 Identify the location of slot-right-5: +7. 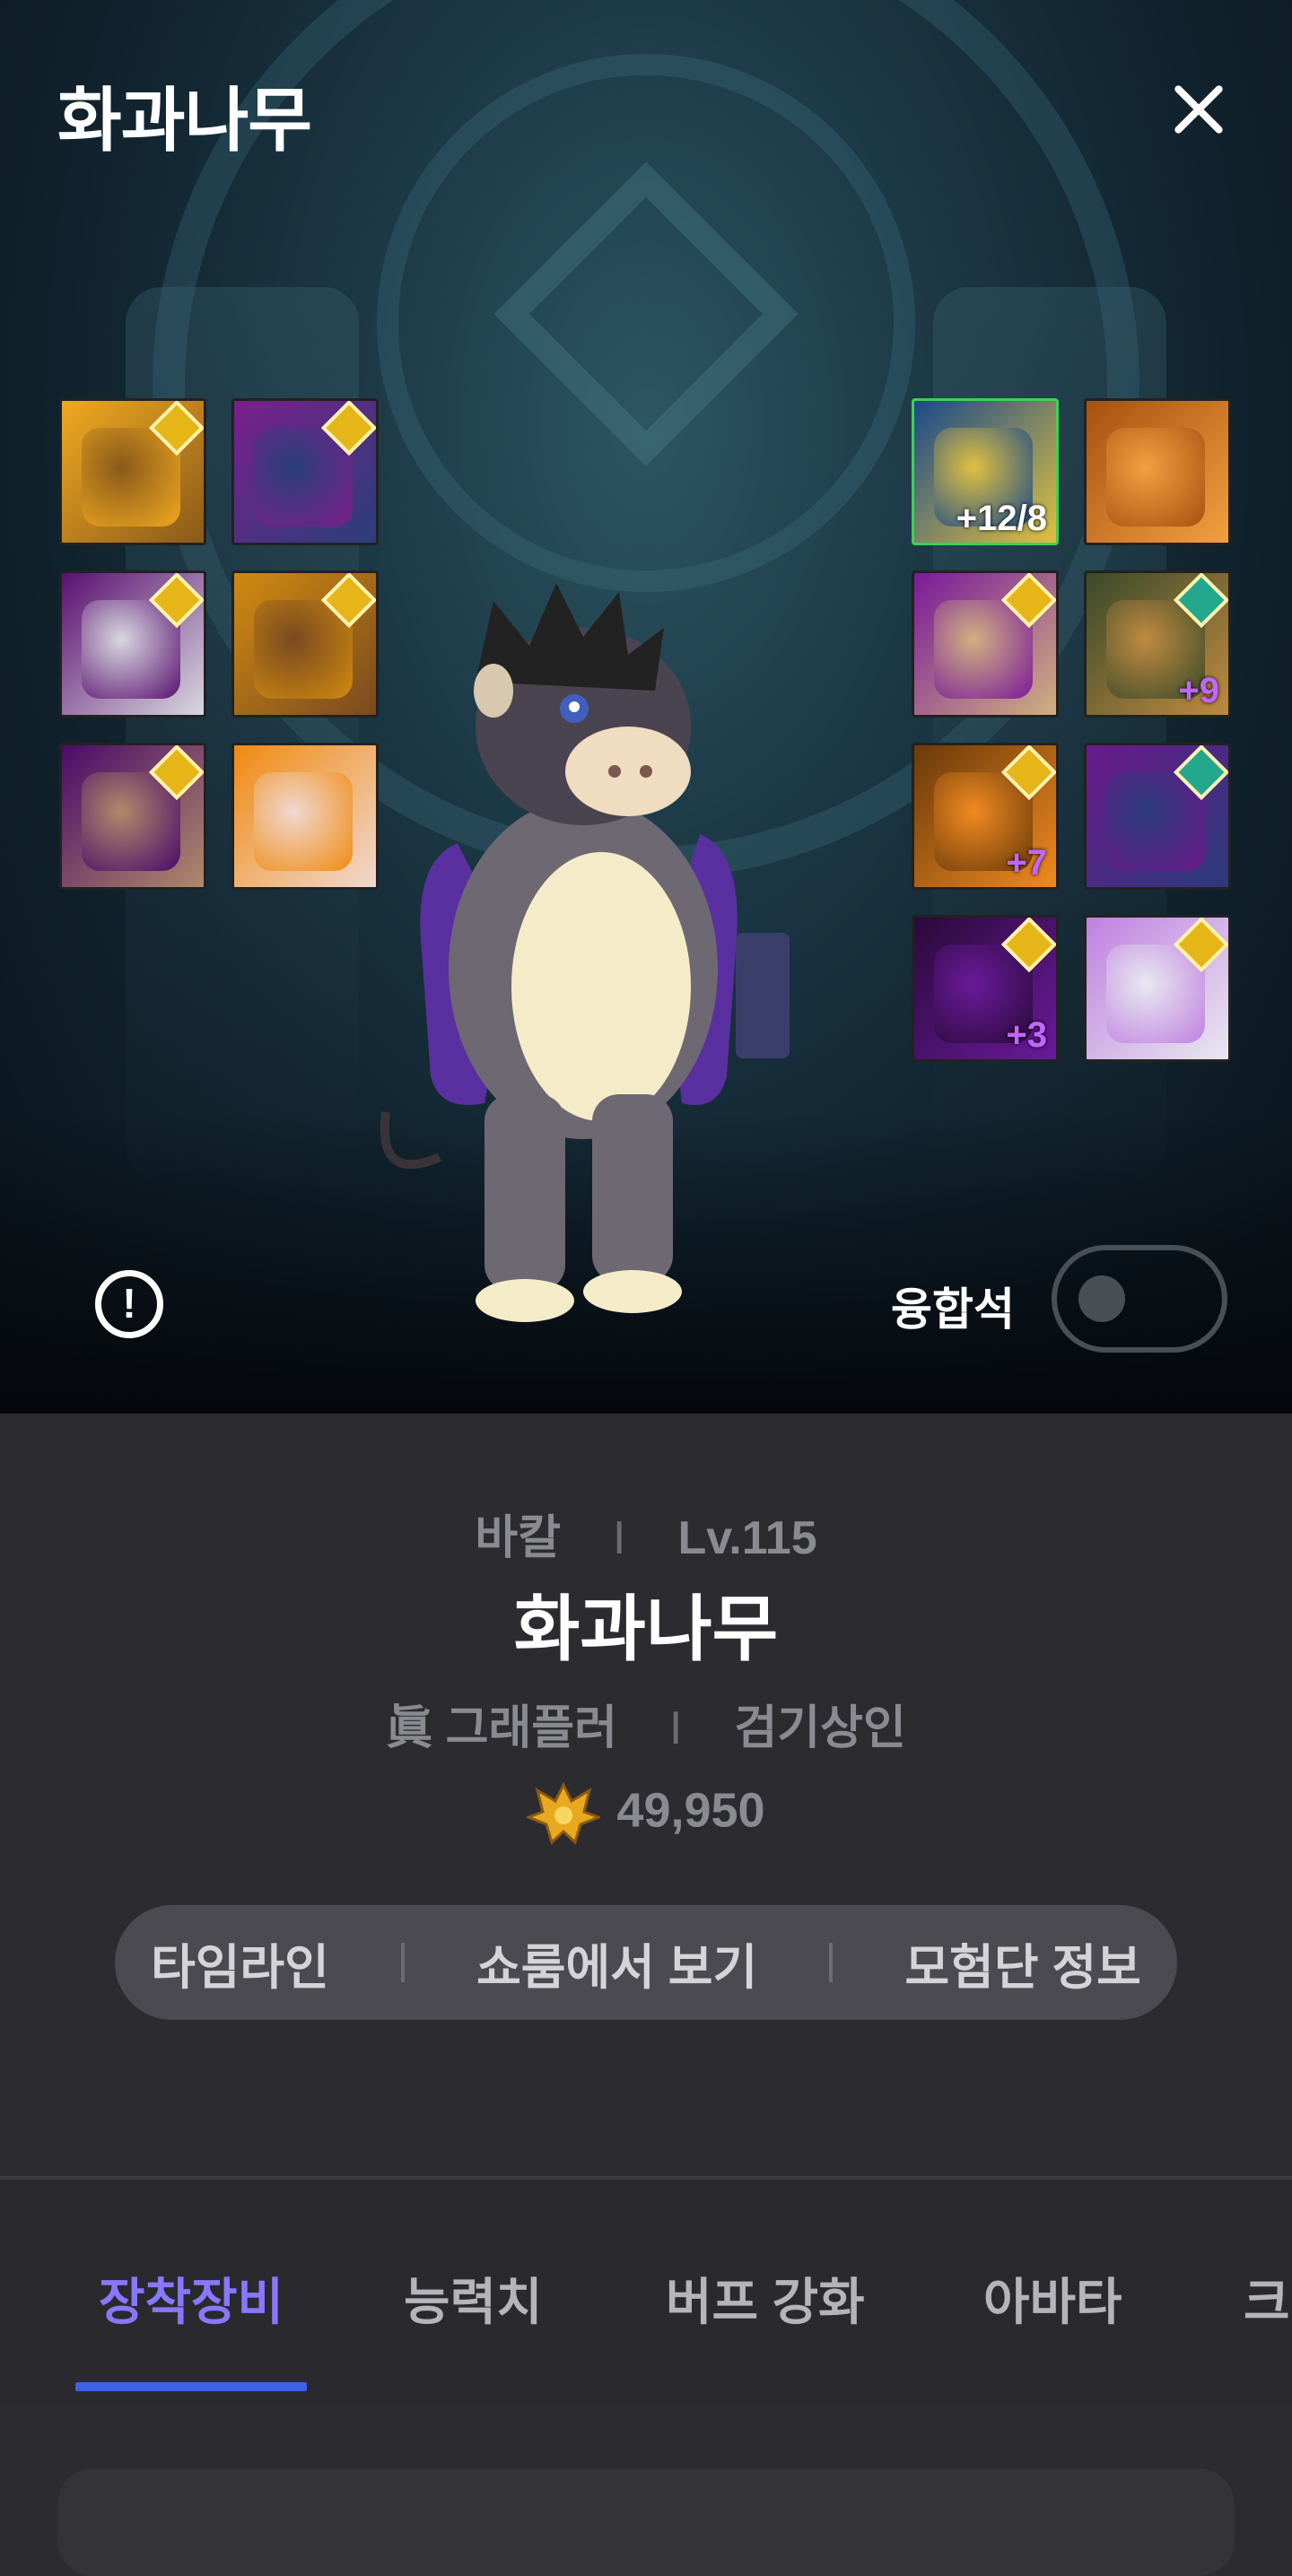
(986, 816).